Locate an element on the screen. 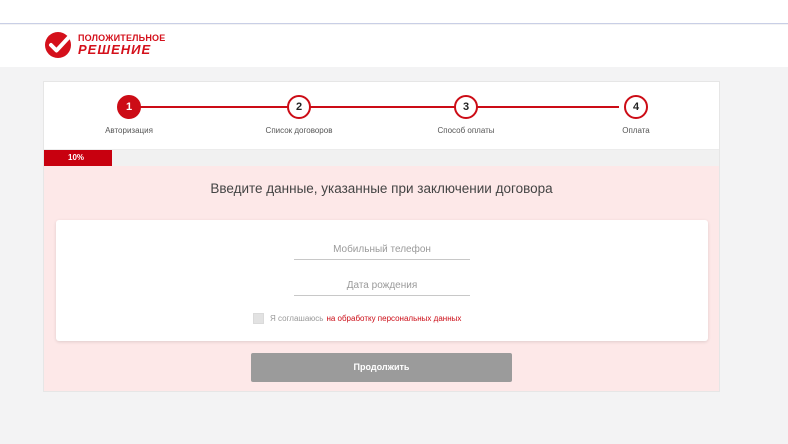 Image resolution: width=788 pixels, height=444 pixels. step-number-1: 1 is located at coordinates (129, 107).